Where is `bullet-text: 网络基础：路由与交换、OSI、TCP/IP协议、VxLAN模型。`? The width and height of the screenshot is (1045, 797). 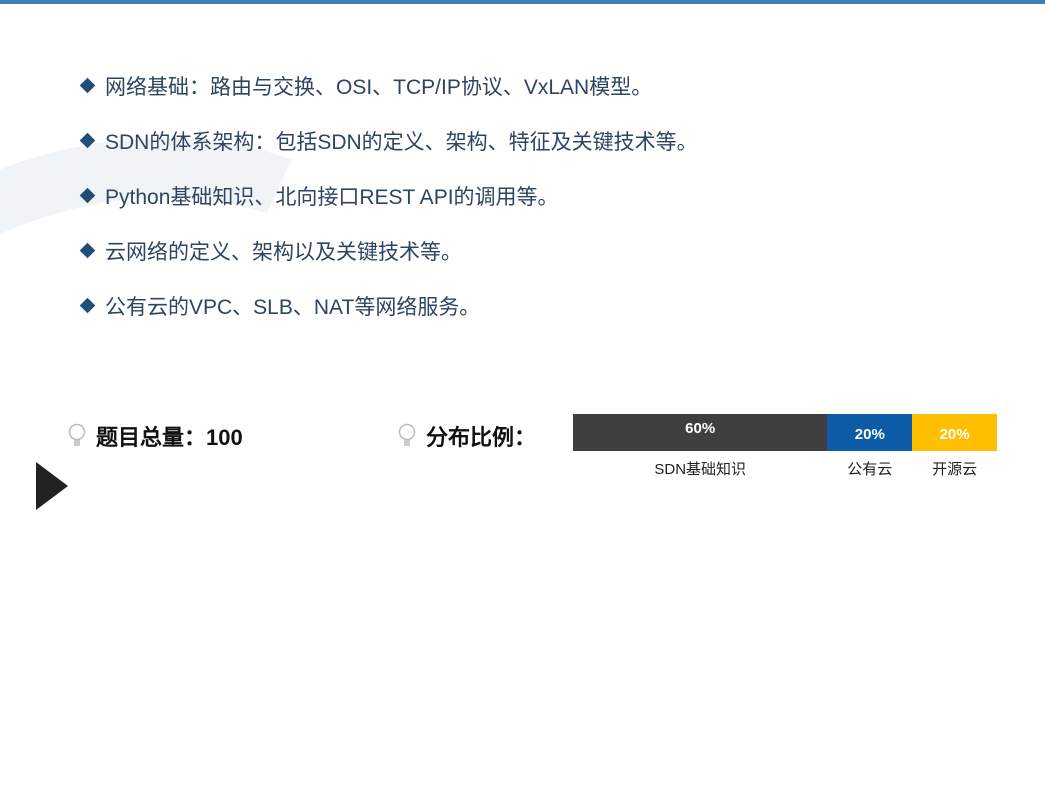 bullet-text: 网络基础：路由与交换、OSI、TCP/IP协议、VxLAN模型。 is located at coordinates (379, 87).